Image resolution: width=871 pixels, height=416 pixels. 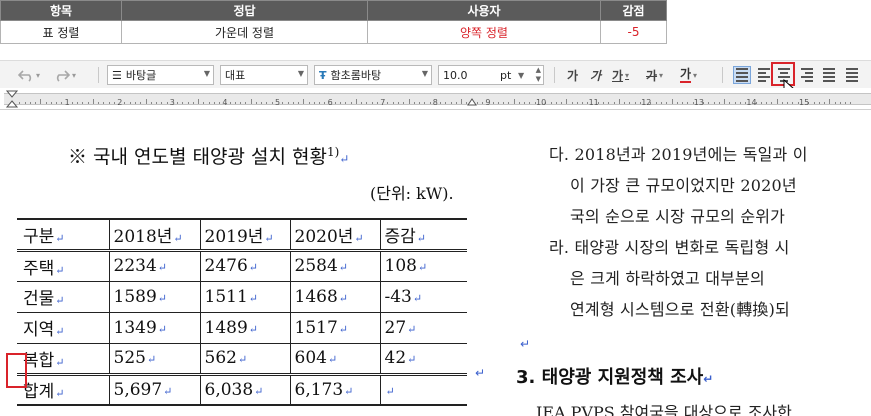 I want to click on font-size-unit: pt, so click(x=506, y=75).